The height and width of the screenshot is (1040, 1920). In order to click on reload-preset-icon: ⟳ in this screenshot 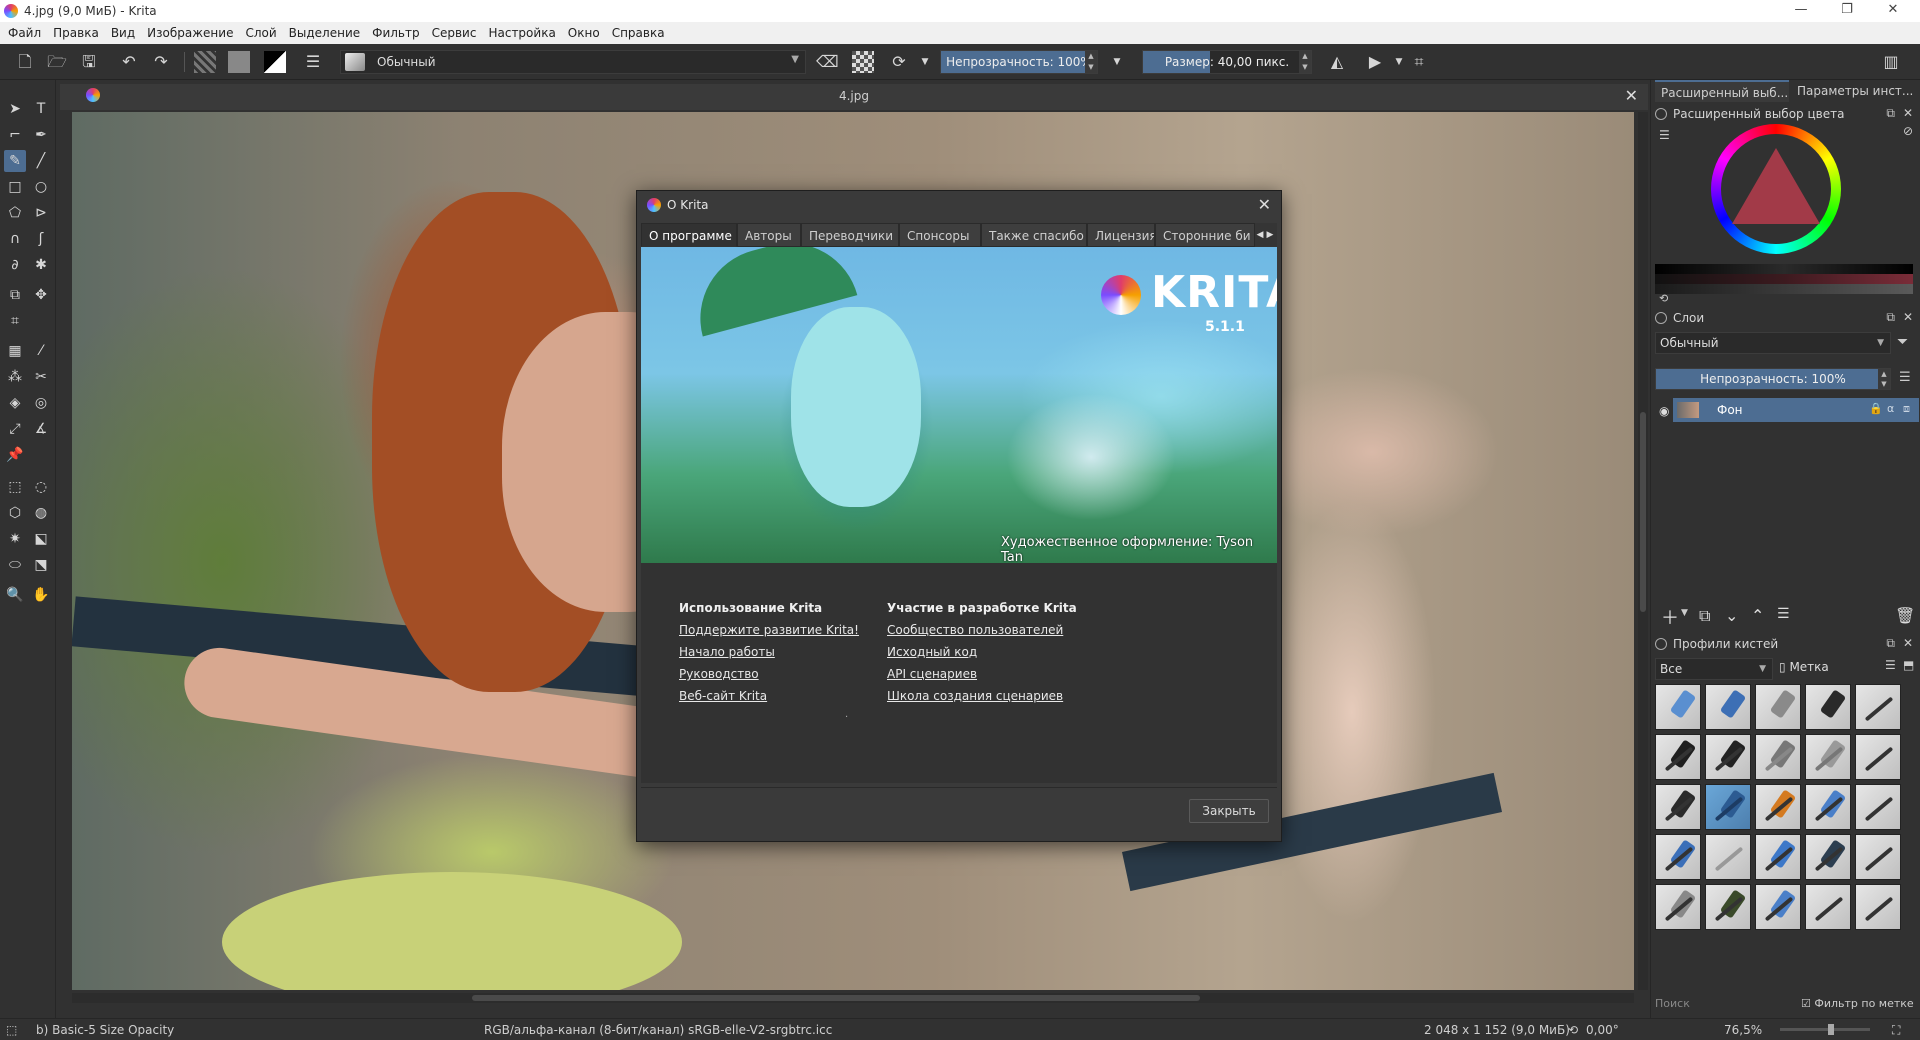, I will do `click(899, 62)`.